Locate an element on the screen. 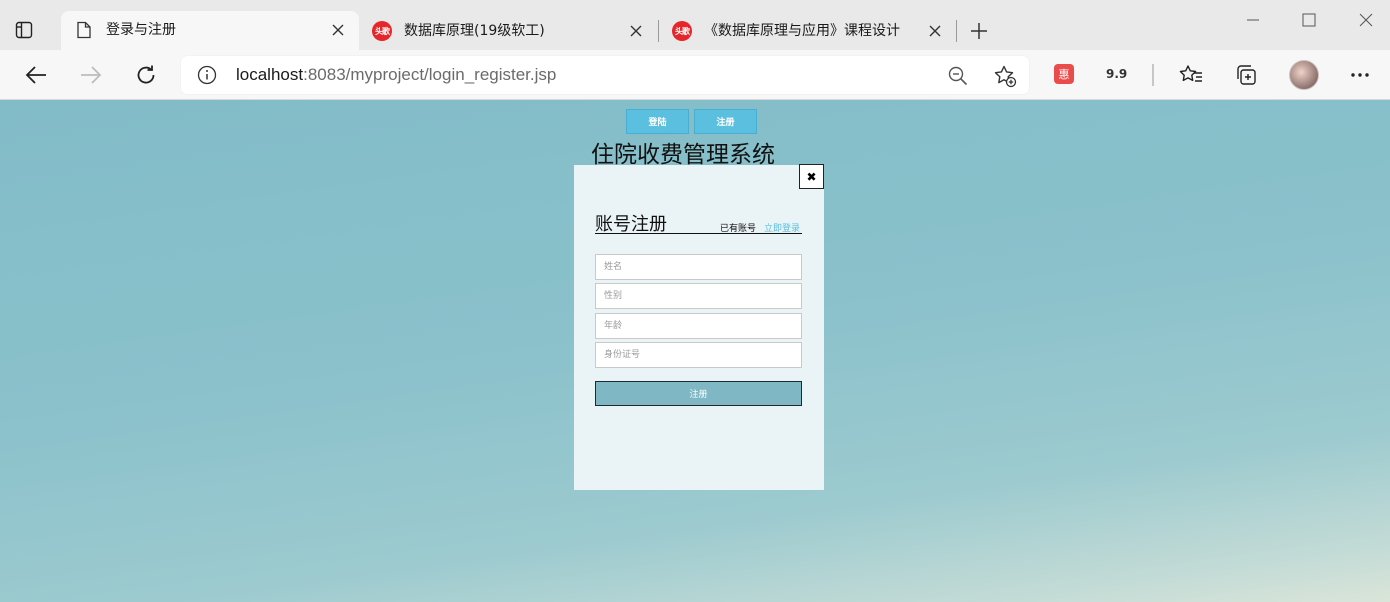 The image size is (1390, 602). refresh-icon is located at coordinates (146, 75).